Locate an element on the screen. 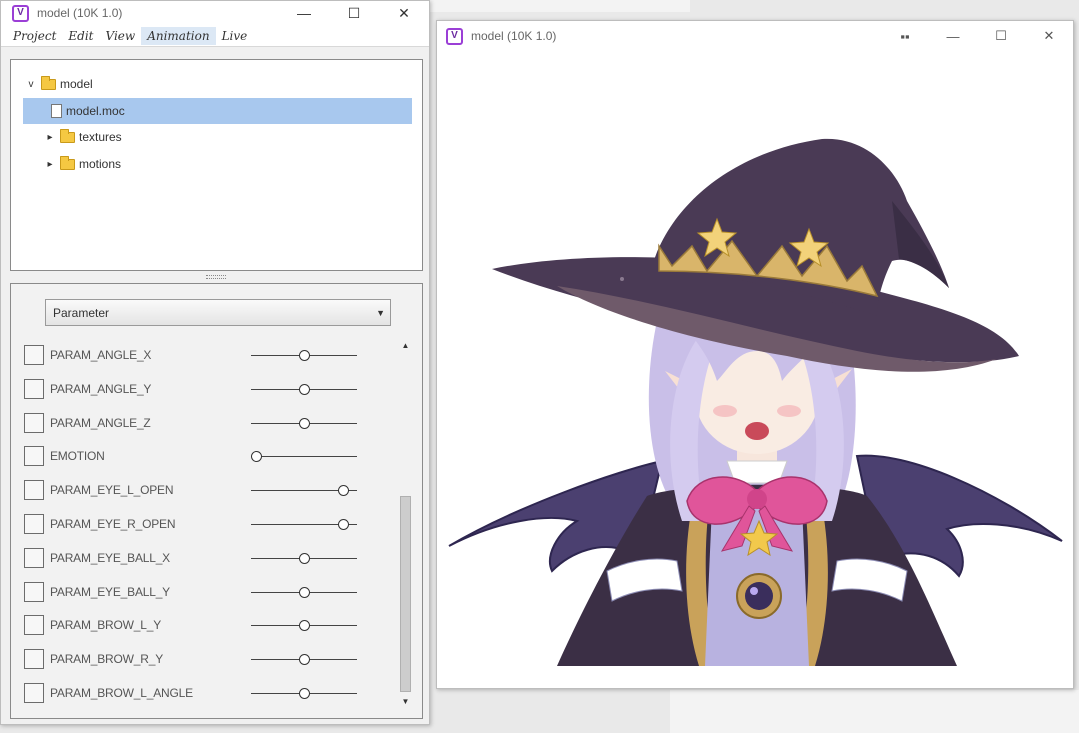 The image size is (1079, 733). tree-item-label: textures is located at coordinates (100, 137).